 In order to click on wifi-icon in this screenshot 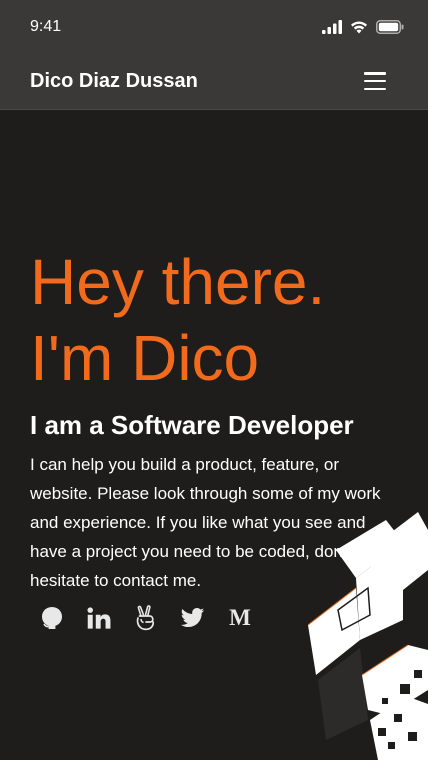, I will do `click(359, 27)`.